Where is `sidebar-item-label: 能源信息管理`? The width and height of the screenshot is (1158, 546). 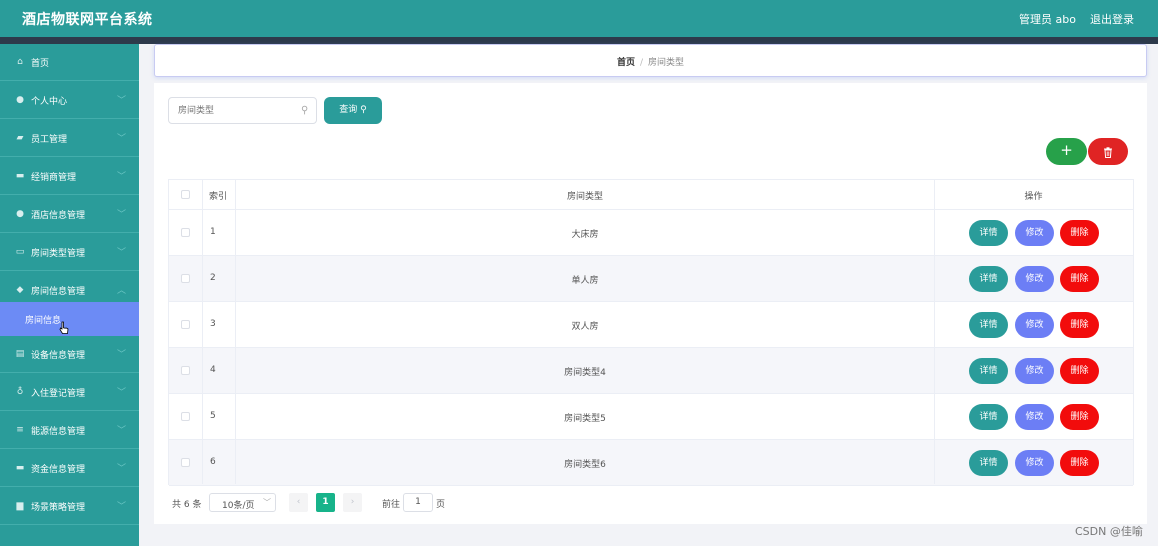 sidebar-item-label: 能源信息管理 is located at coordinates (58, 432).